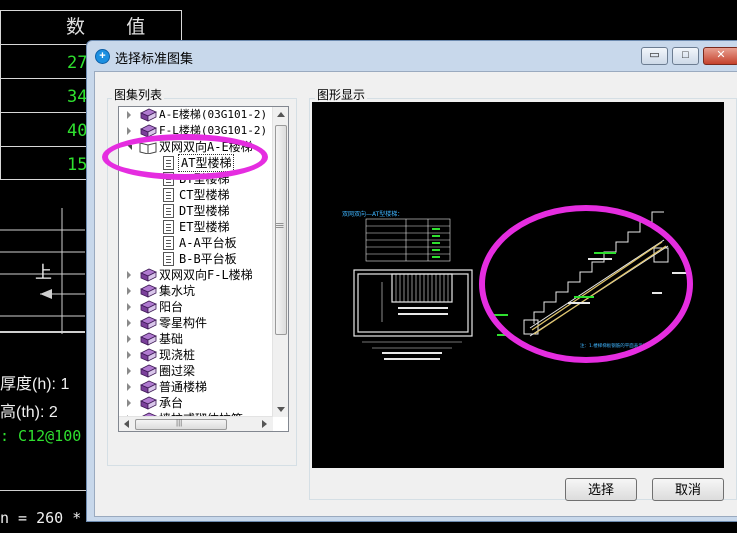 This screenshot has height=533, width=737. What do you see at coordinates (29, 412) in the screenshot?
I see `bg-tread-label: 高(th): 2` at bounding box center [29, 412].